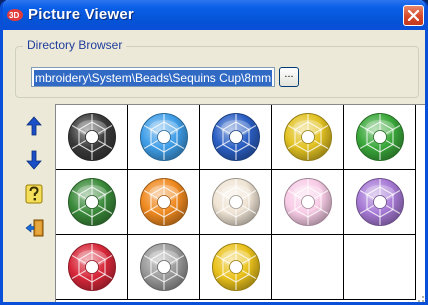  I want to click on sequin-cell-lavender, so click(380, 202).